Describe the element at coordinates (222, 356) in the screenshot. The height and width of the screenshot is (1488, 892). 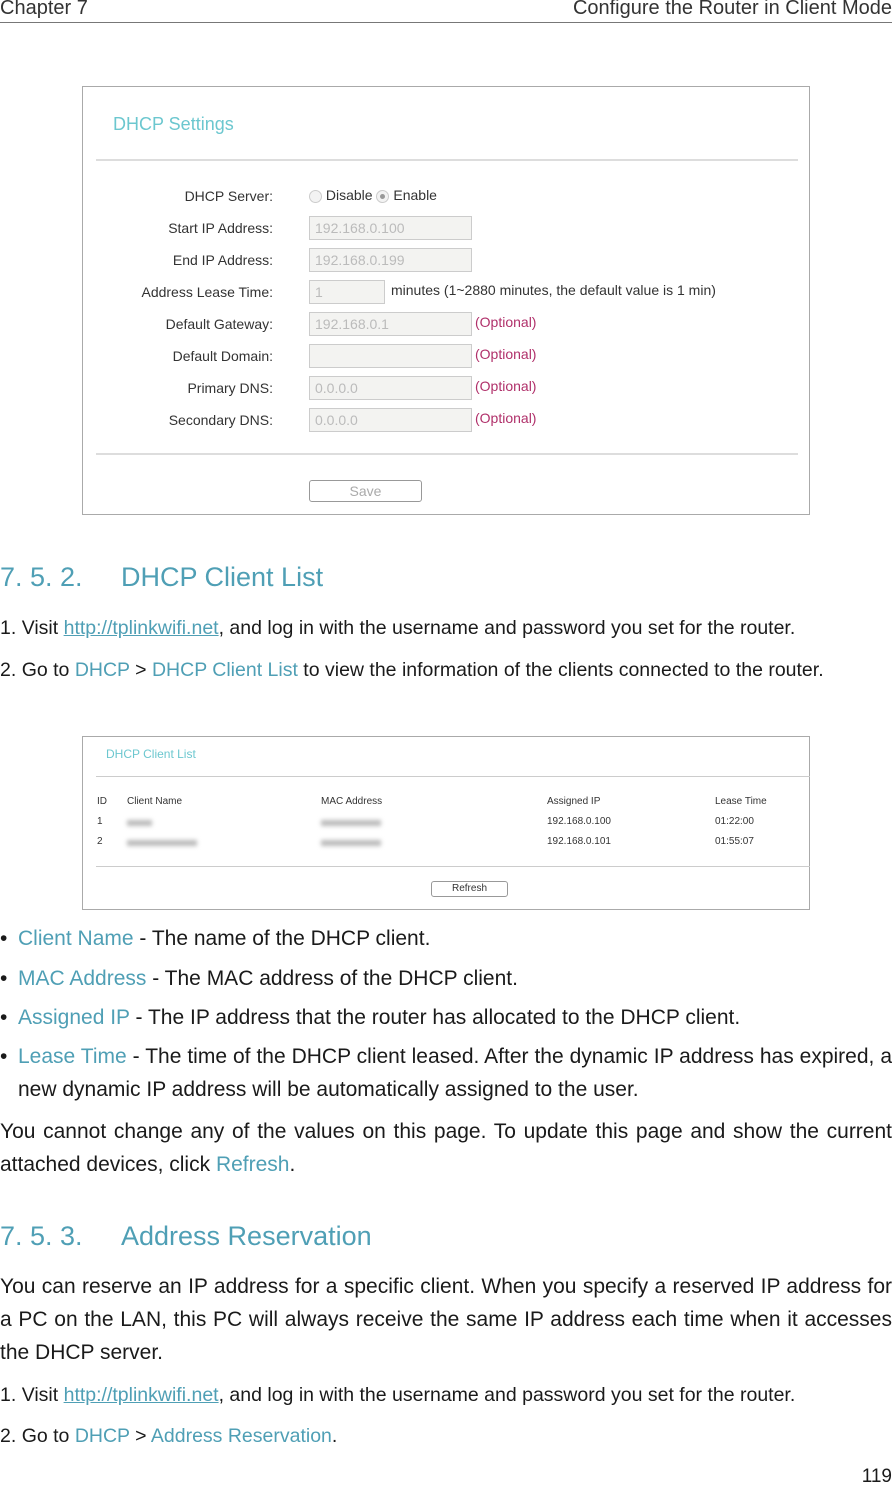
I see `field-label: Default Domain:` at that location.